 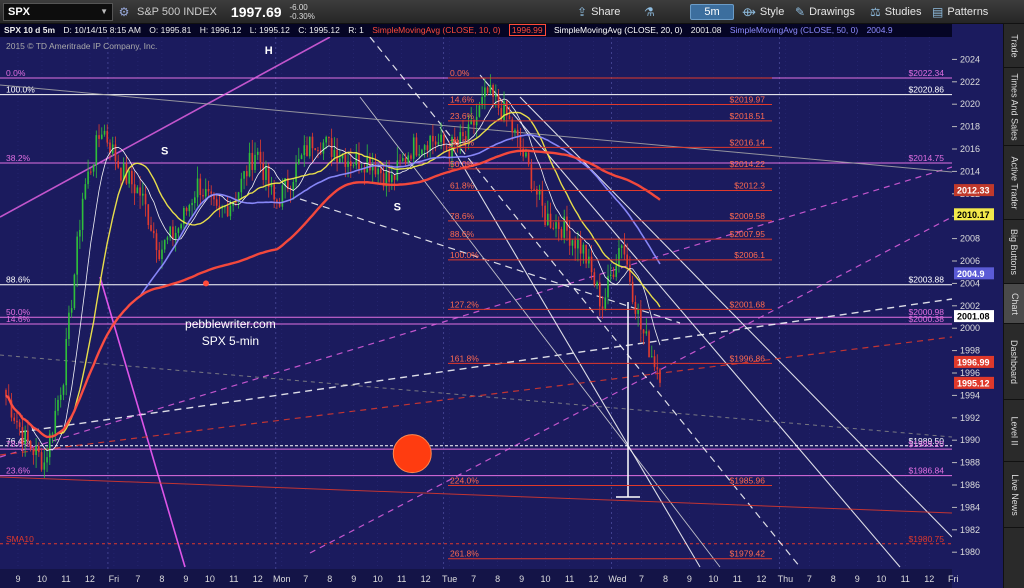 I want to click on side-tab-live-news: Live News, so click(x=1014, y=495).